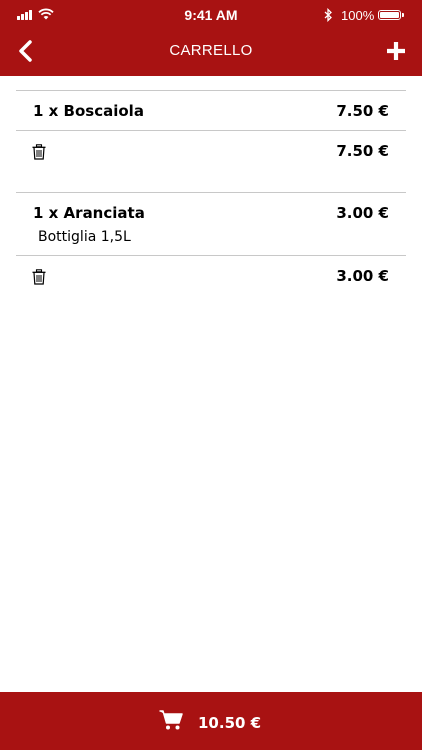 The height and width of the screenshot is (750, 422). Describe the element at coordinates (230, 723) in the screenshot. I see `cart-total: 10.50 €` at that location.